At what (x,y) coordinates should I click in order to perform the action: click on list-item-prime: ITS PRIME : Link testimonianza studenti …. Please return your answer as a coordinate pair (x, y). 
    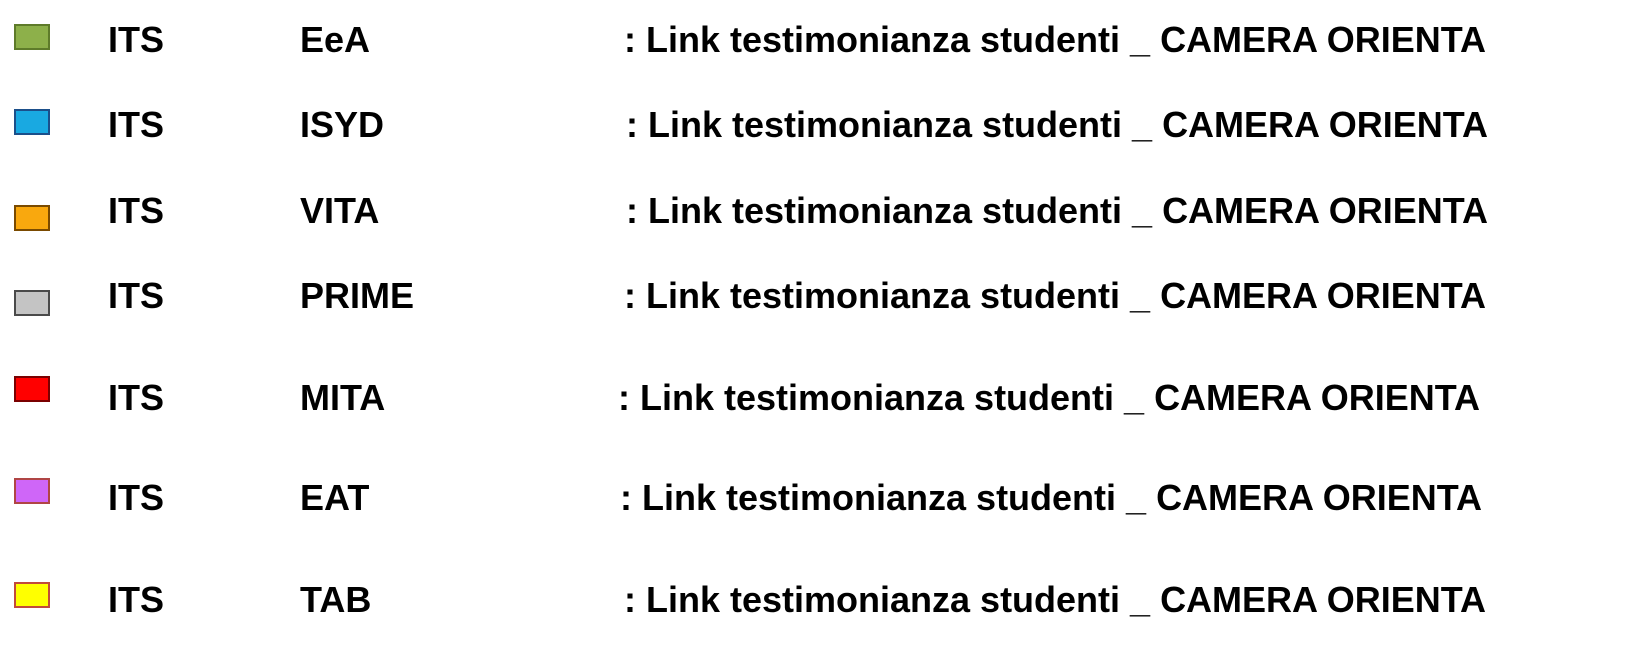
    Looking at the image, I should click on (819, 296).